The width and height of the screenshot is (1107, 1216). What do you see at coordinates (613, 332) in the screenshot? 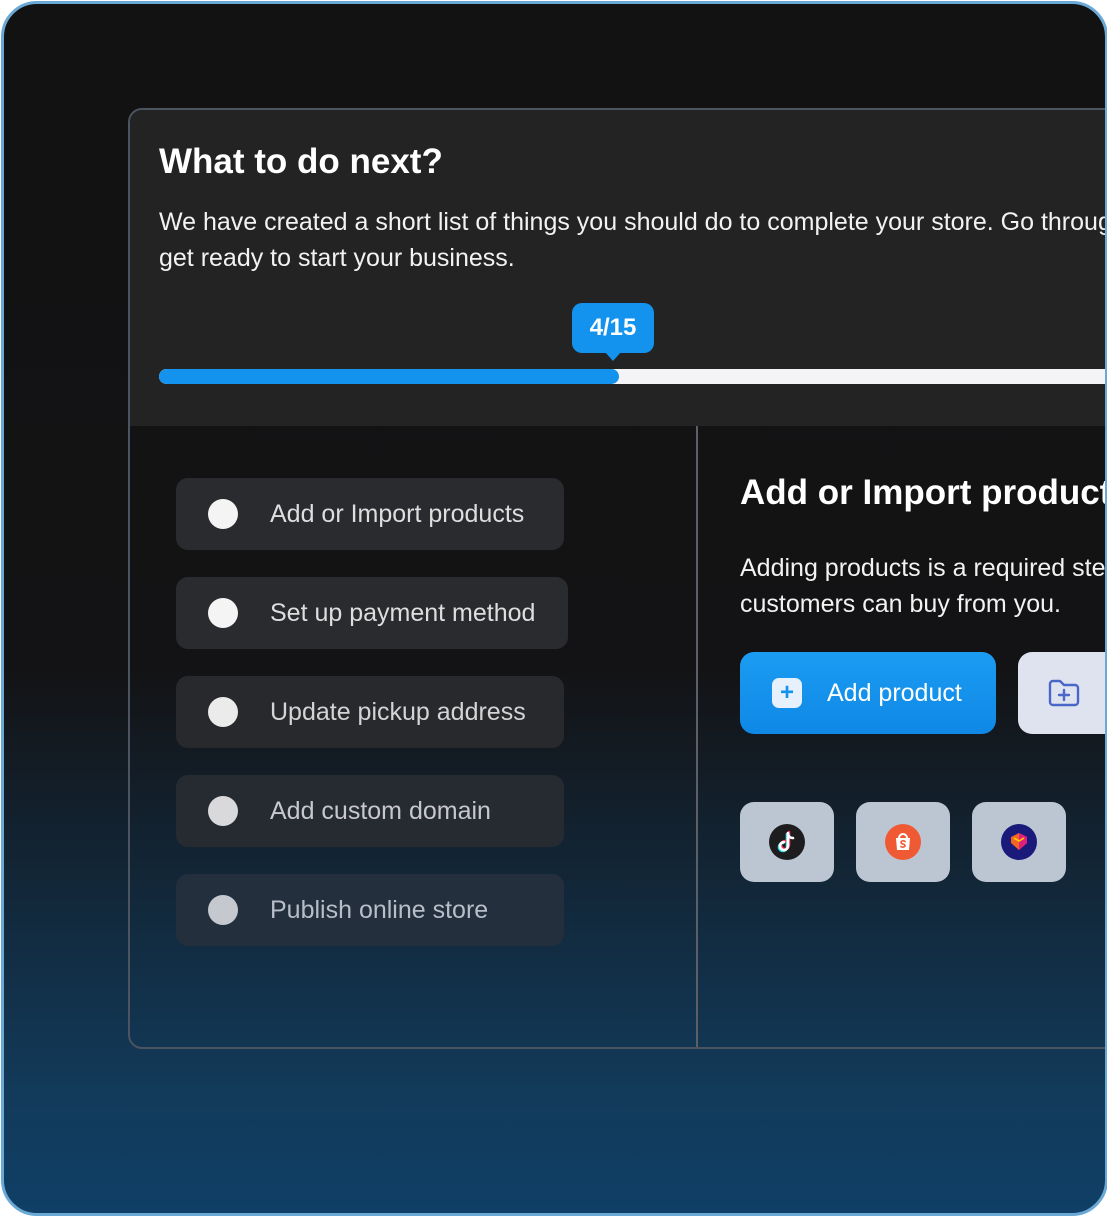
I see `progress-count-badge: 4/15` at bounding box center [613, 332].